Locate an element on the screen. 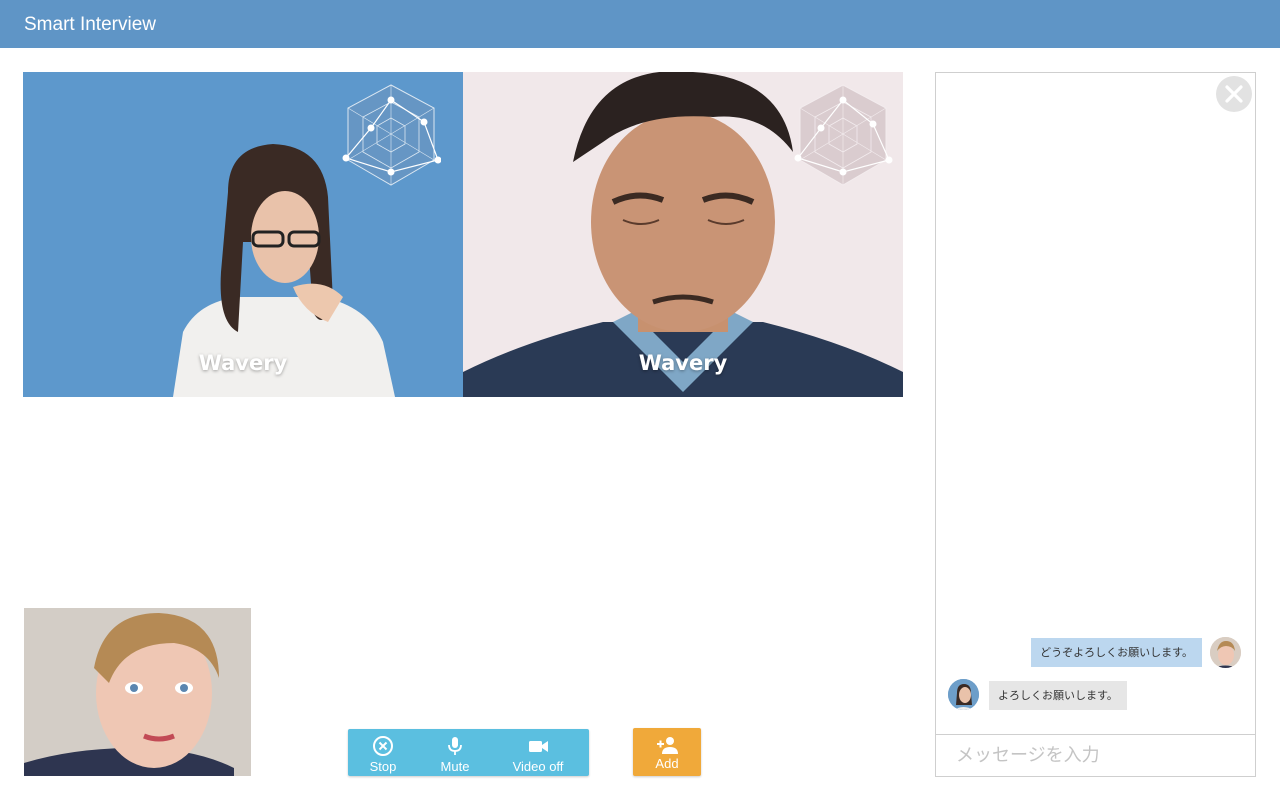  add-participant-button: Add is located at coordinates (667, 752).